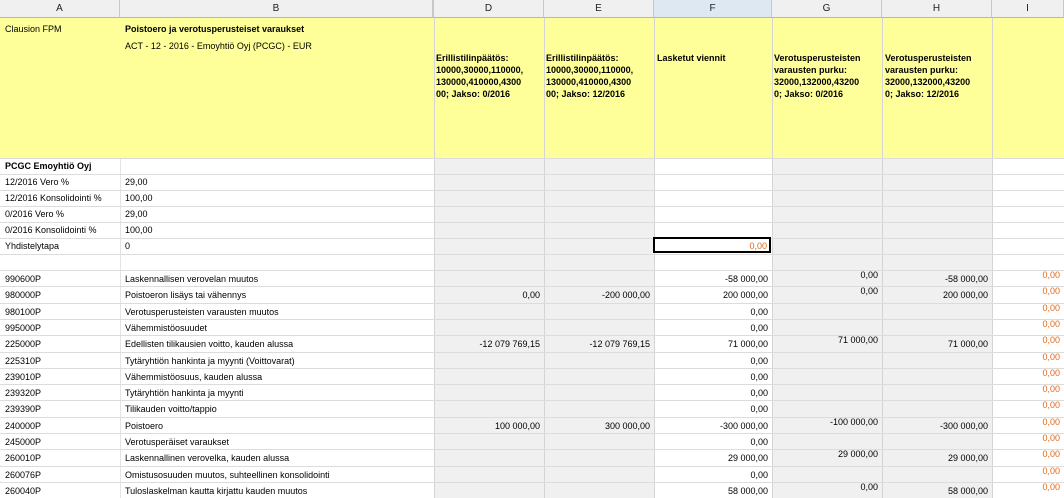 The height and width of the screenshot is (498, 1064). What do you see at coordinates (509, 344) in the screenshot?
I see `cell-d: -12 079 769,15` at bounding box center [509, 344].